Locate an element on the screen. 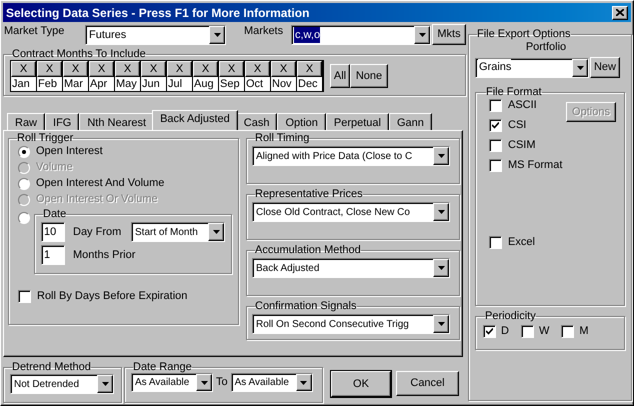  date-to-dropdown: As Available is located at coordinates (271, 382).